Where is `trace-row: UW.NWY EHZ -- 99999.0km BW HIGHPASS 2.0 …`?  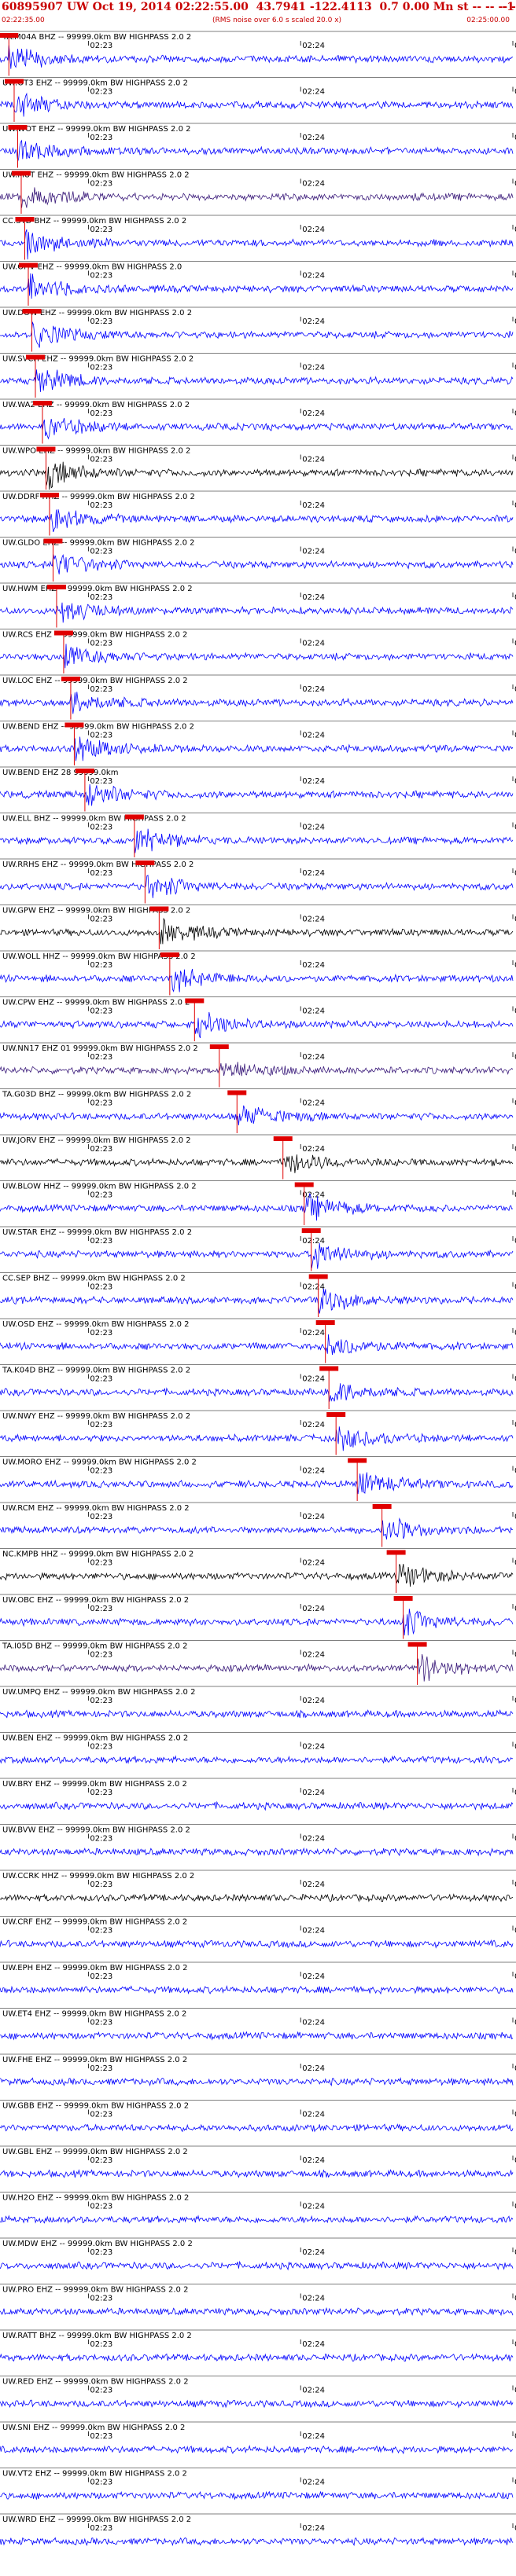 trace-row: UW.NWY EHZ -- 99999.0km BW HIGHPASS 2.0 … is located at coordinates (258, 1432).